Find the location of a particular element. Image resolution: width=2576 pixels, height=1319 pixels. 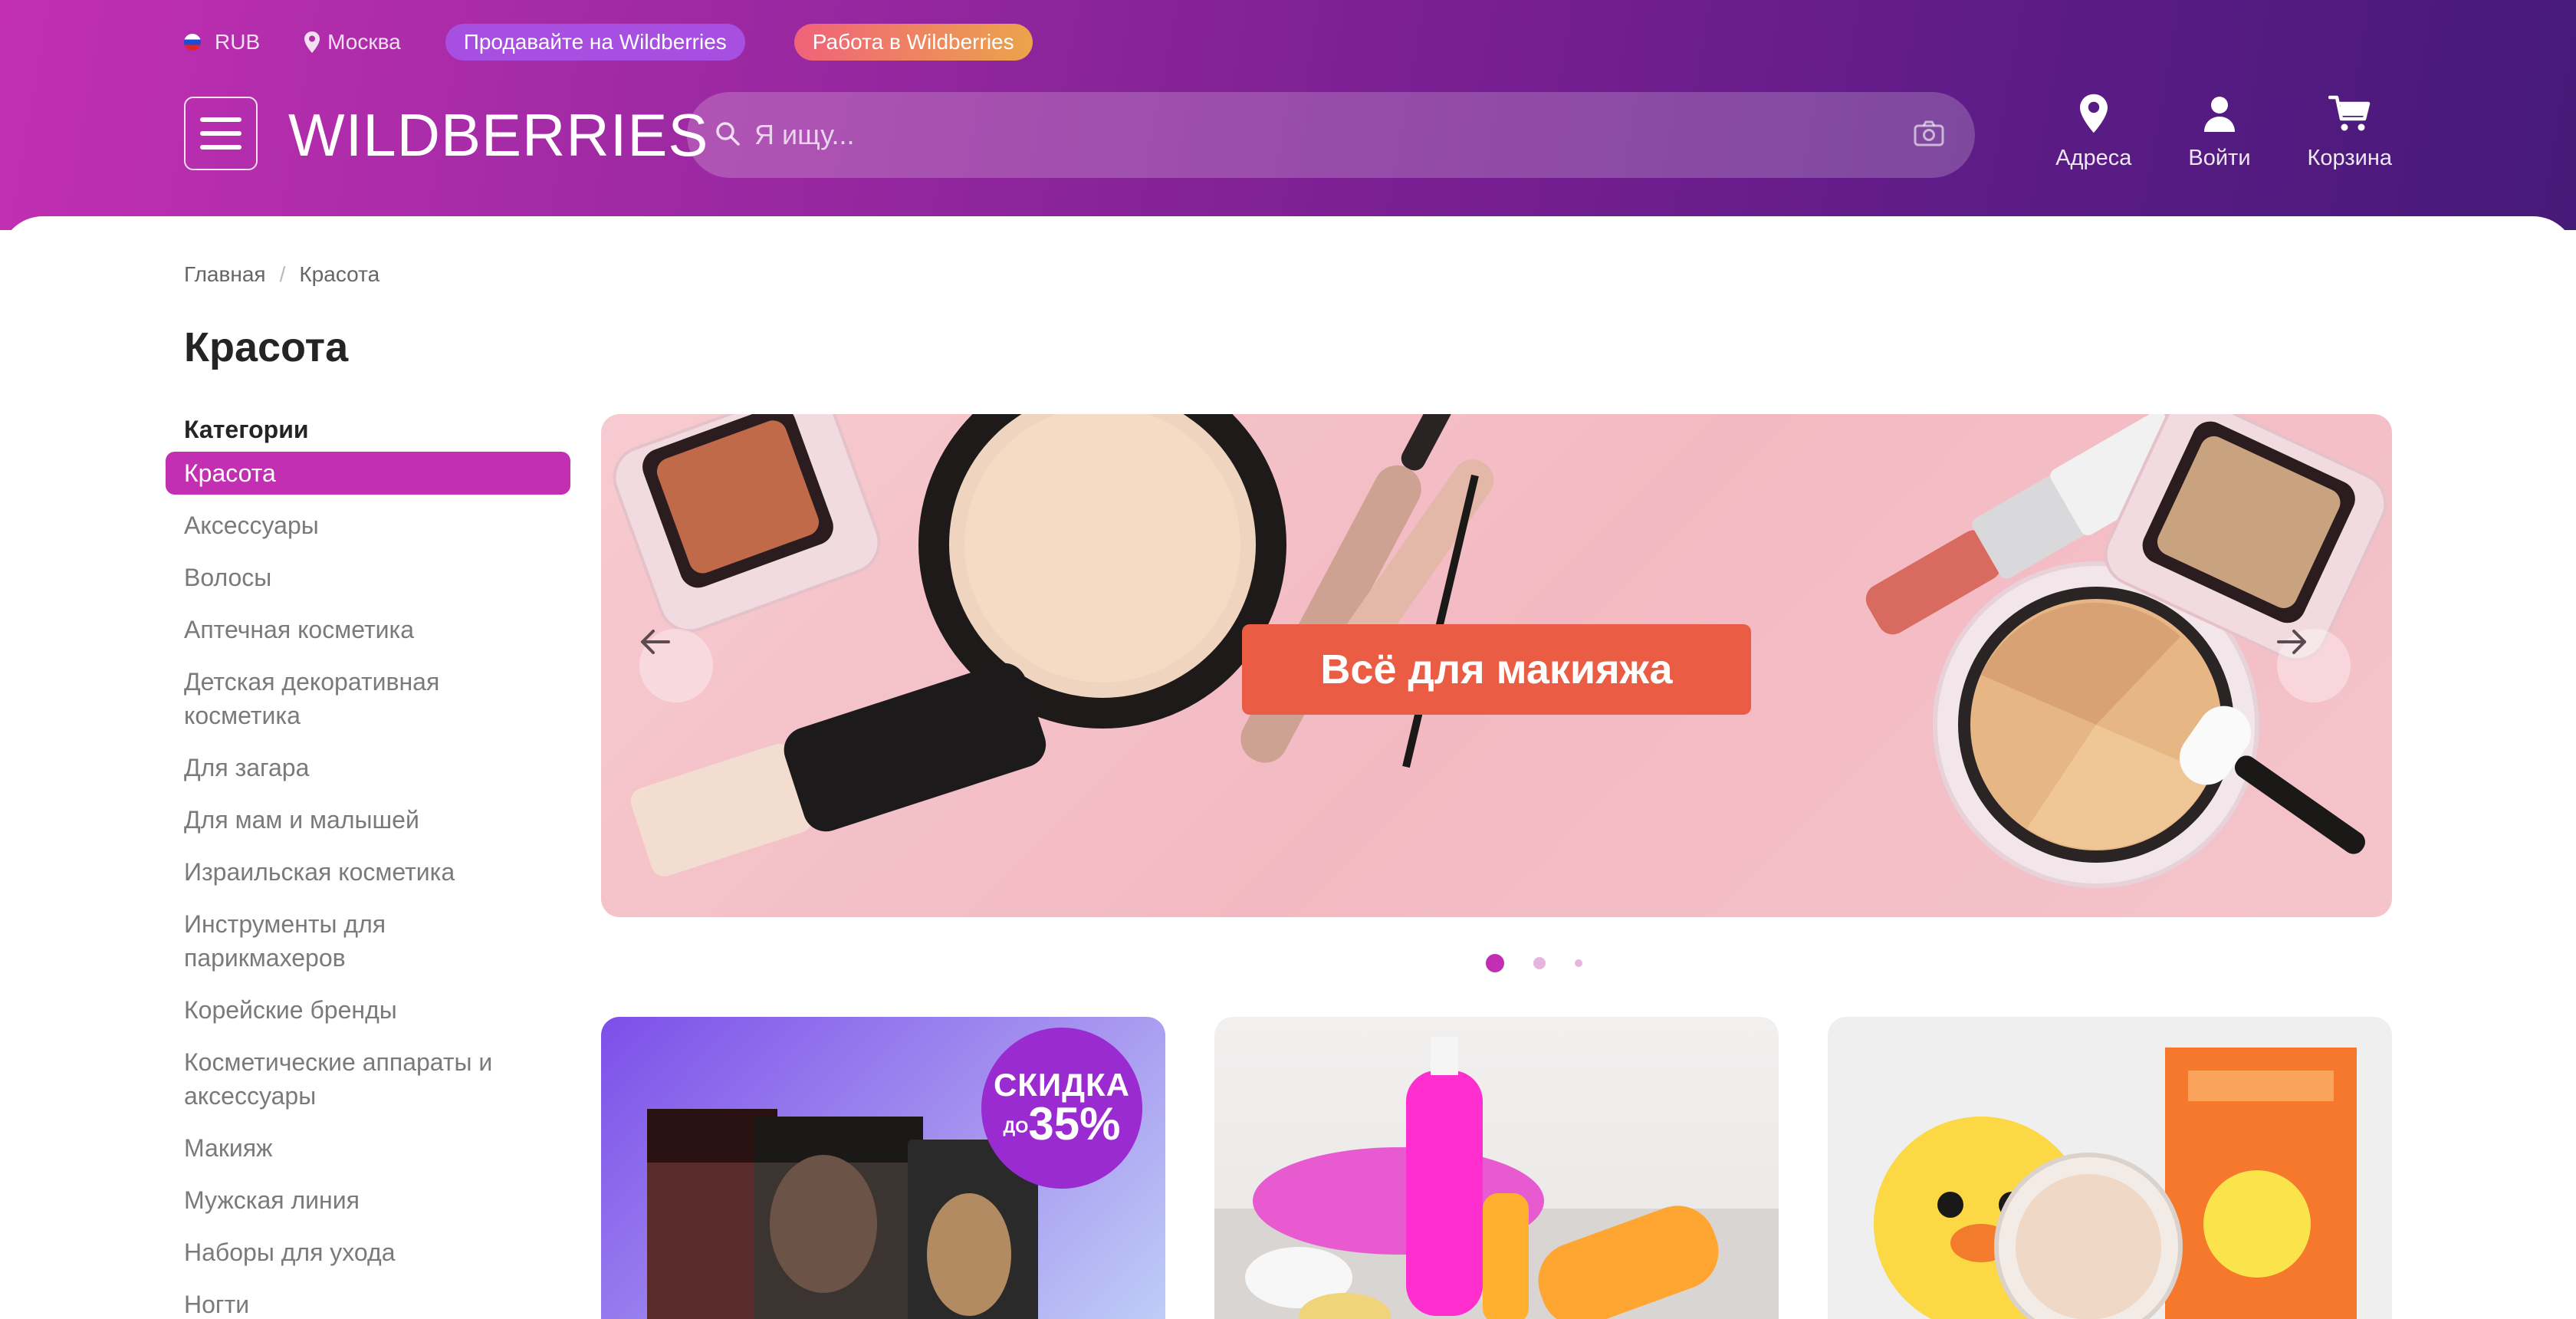

sidebar-item-moms-and-babies: Для мам и малышей is located at coordinates (368, 820).